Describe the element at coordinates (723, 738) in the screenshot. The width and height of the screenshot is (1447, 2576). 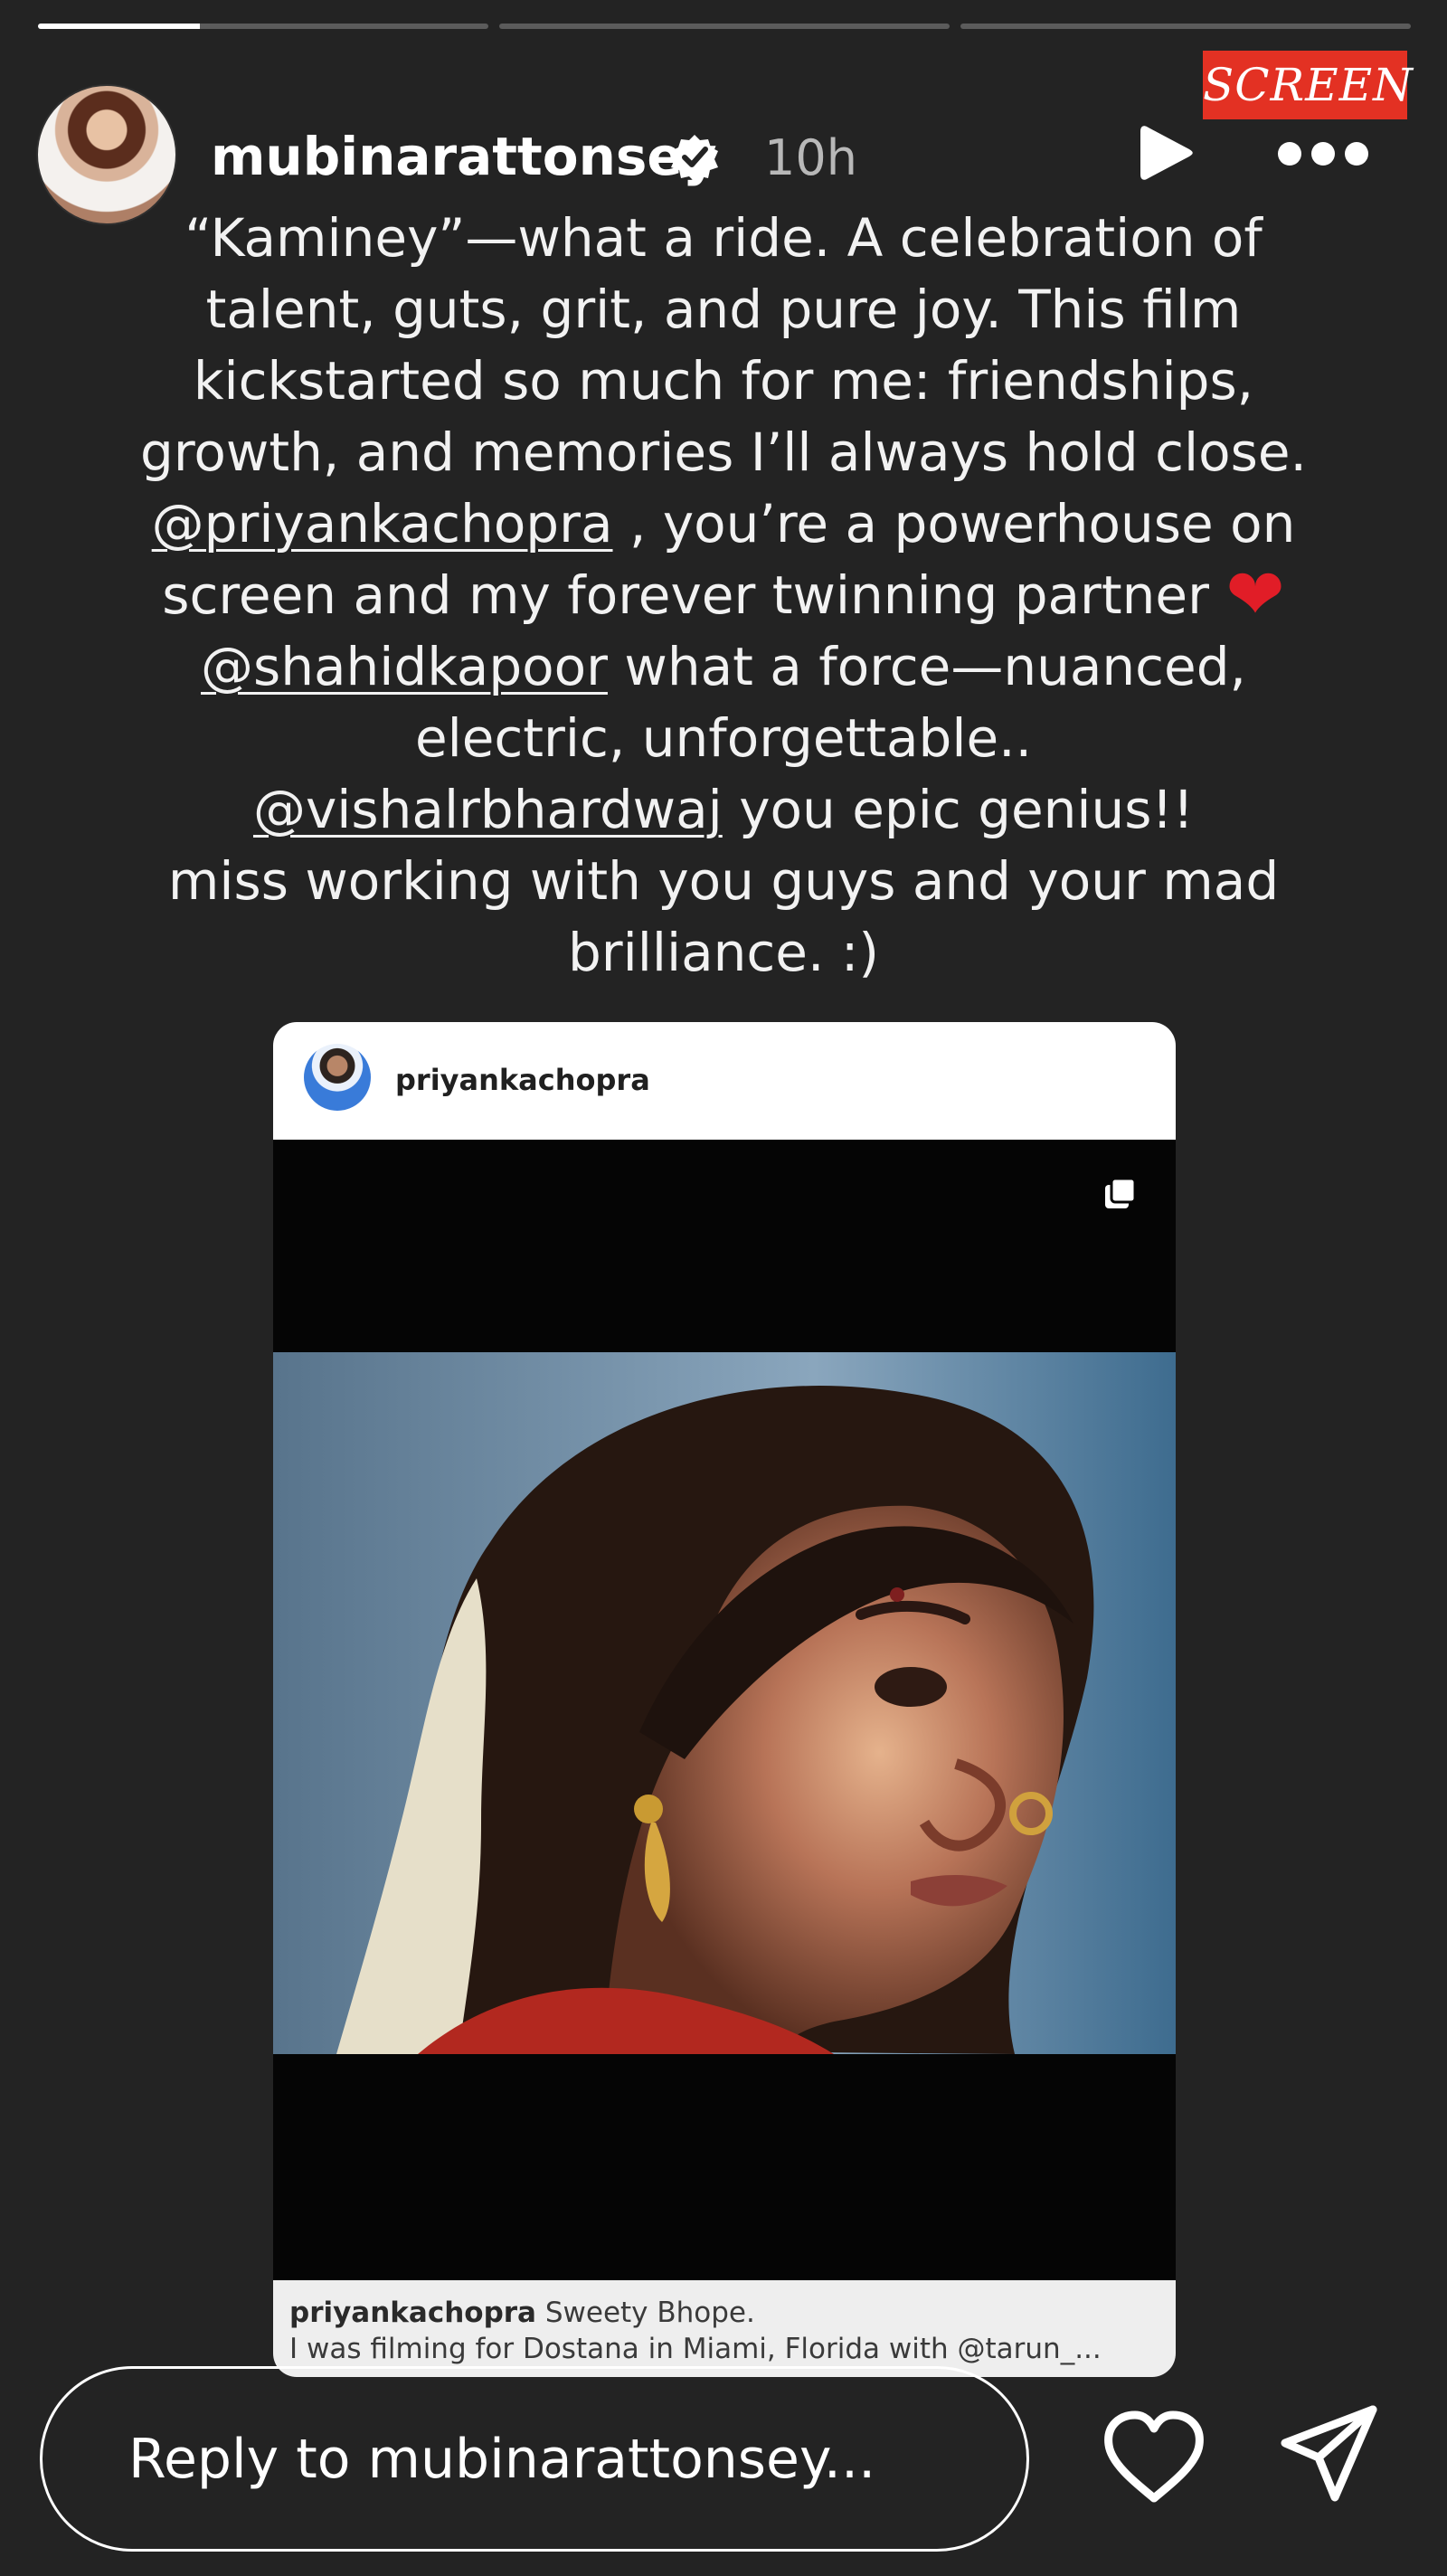
I see `caption-line: electric, unforgettable..` at that location.